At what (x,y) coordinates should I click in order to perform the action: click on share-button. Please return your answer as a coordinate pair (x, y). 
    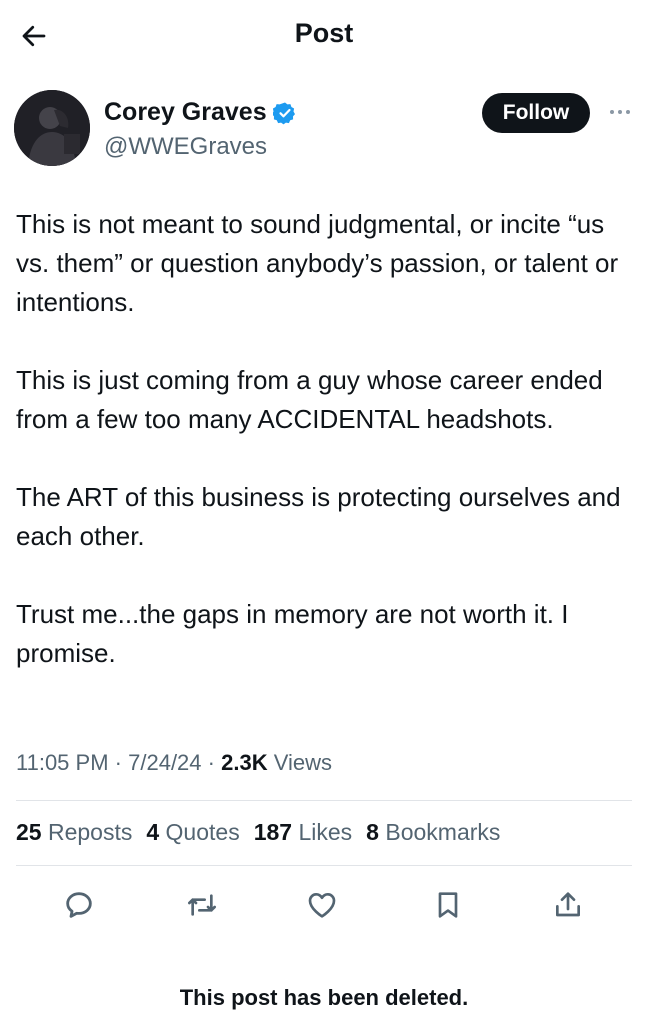
    Looking at the image, I should click on (568, 905).